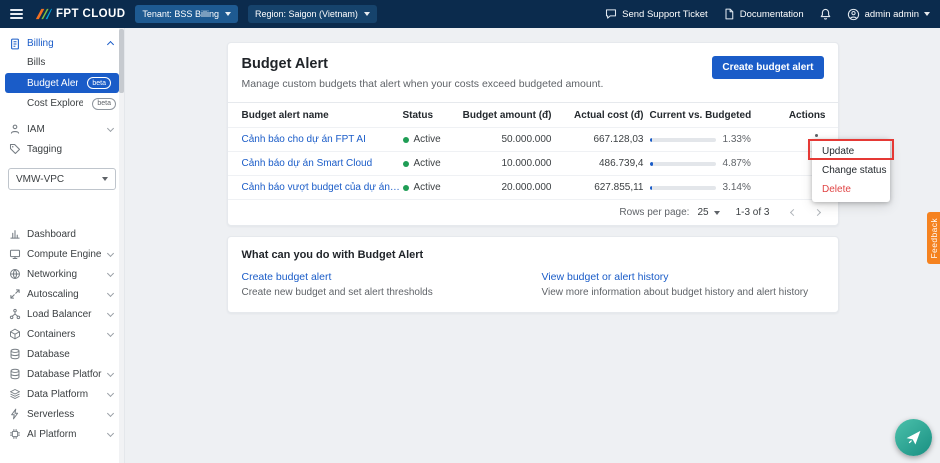 This screenshot has height=463, width=940. What do you see at coordinates (418, 115) in the screenshot?
I see `column-header-status: Status` at bounding box center [418, 115].